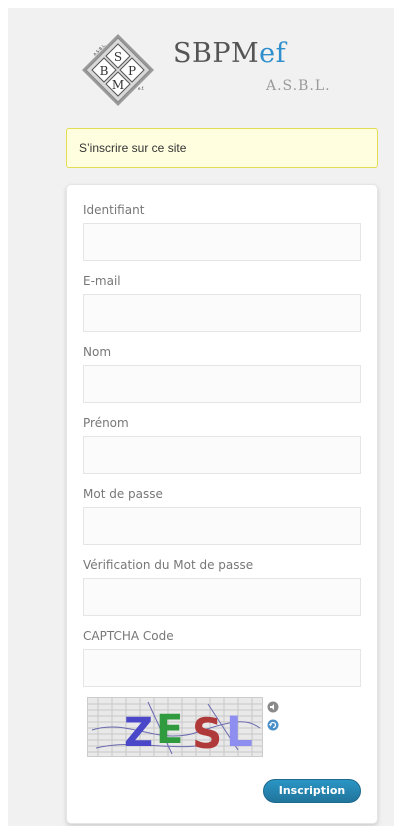 Image resolution: width=394 pixels, height=826 pixels. What do you see at coordinates (118, 70) in the screenshot?
I see `logo-diamond-icon: S B P M A.S.B.L. e.f.` at bounding box center [118, 70].